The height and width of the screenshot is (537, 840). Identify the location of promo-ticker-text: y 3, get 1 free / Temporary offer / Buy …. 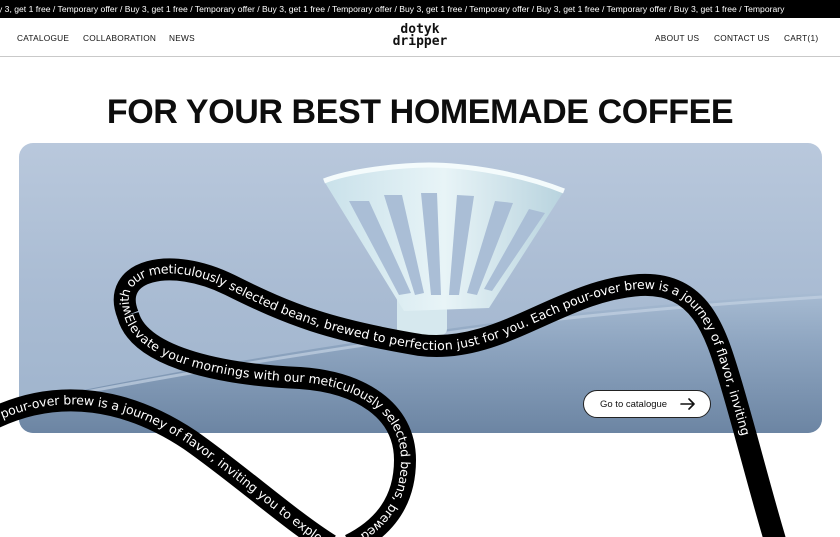
(392, 9).